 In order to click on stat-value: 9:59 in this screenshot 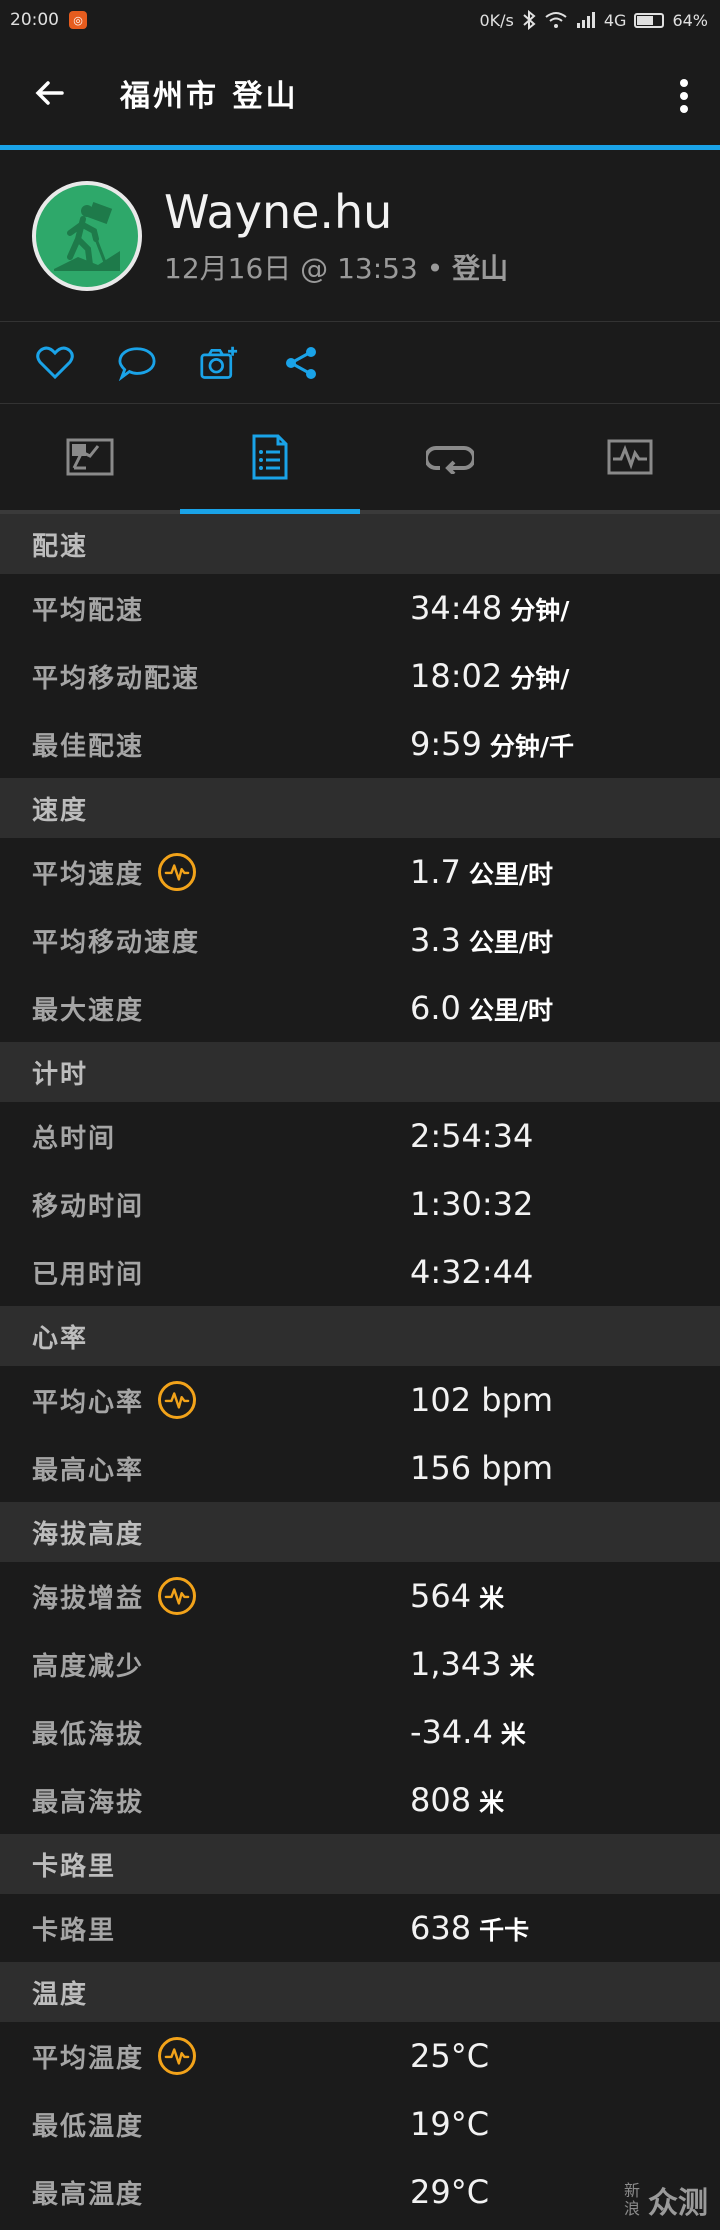, I will do `click(446, 744)`.